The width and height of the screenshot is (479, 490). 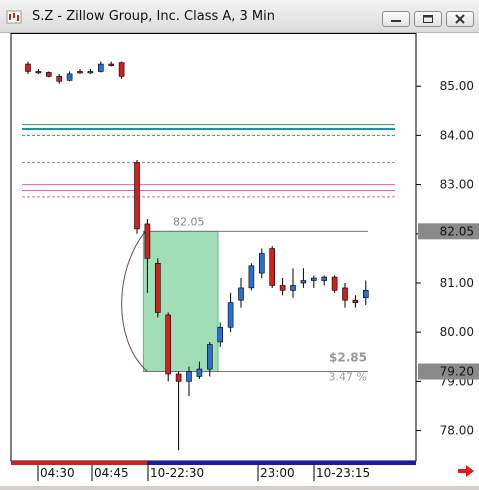 What do you see at coordinates (466, 471) in the screenshot?
I see `right-arrow-icon` at bounding box center [466, 471].